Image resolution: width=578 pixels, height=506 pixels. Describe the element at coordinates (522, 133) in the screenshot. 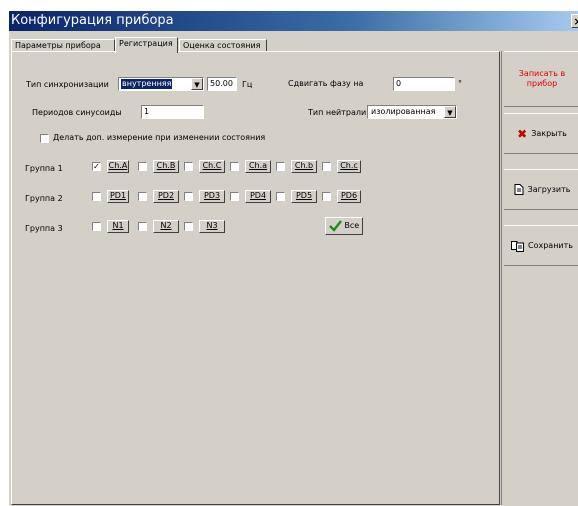

I see `close-x-icon: ✖` at that location.